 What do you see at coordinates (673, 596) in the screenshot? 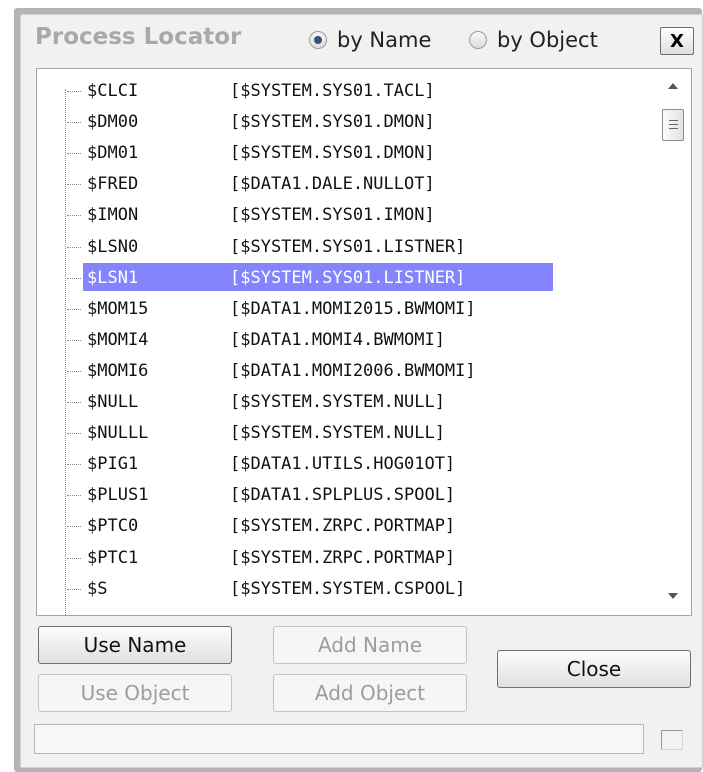
I see `scroll-down-arrow-icon` at bounding box center [673, 596].